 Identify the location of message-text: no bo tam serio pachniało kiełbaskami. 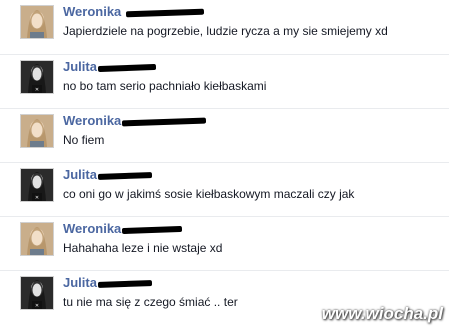
(165, 86).